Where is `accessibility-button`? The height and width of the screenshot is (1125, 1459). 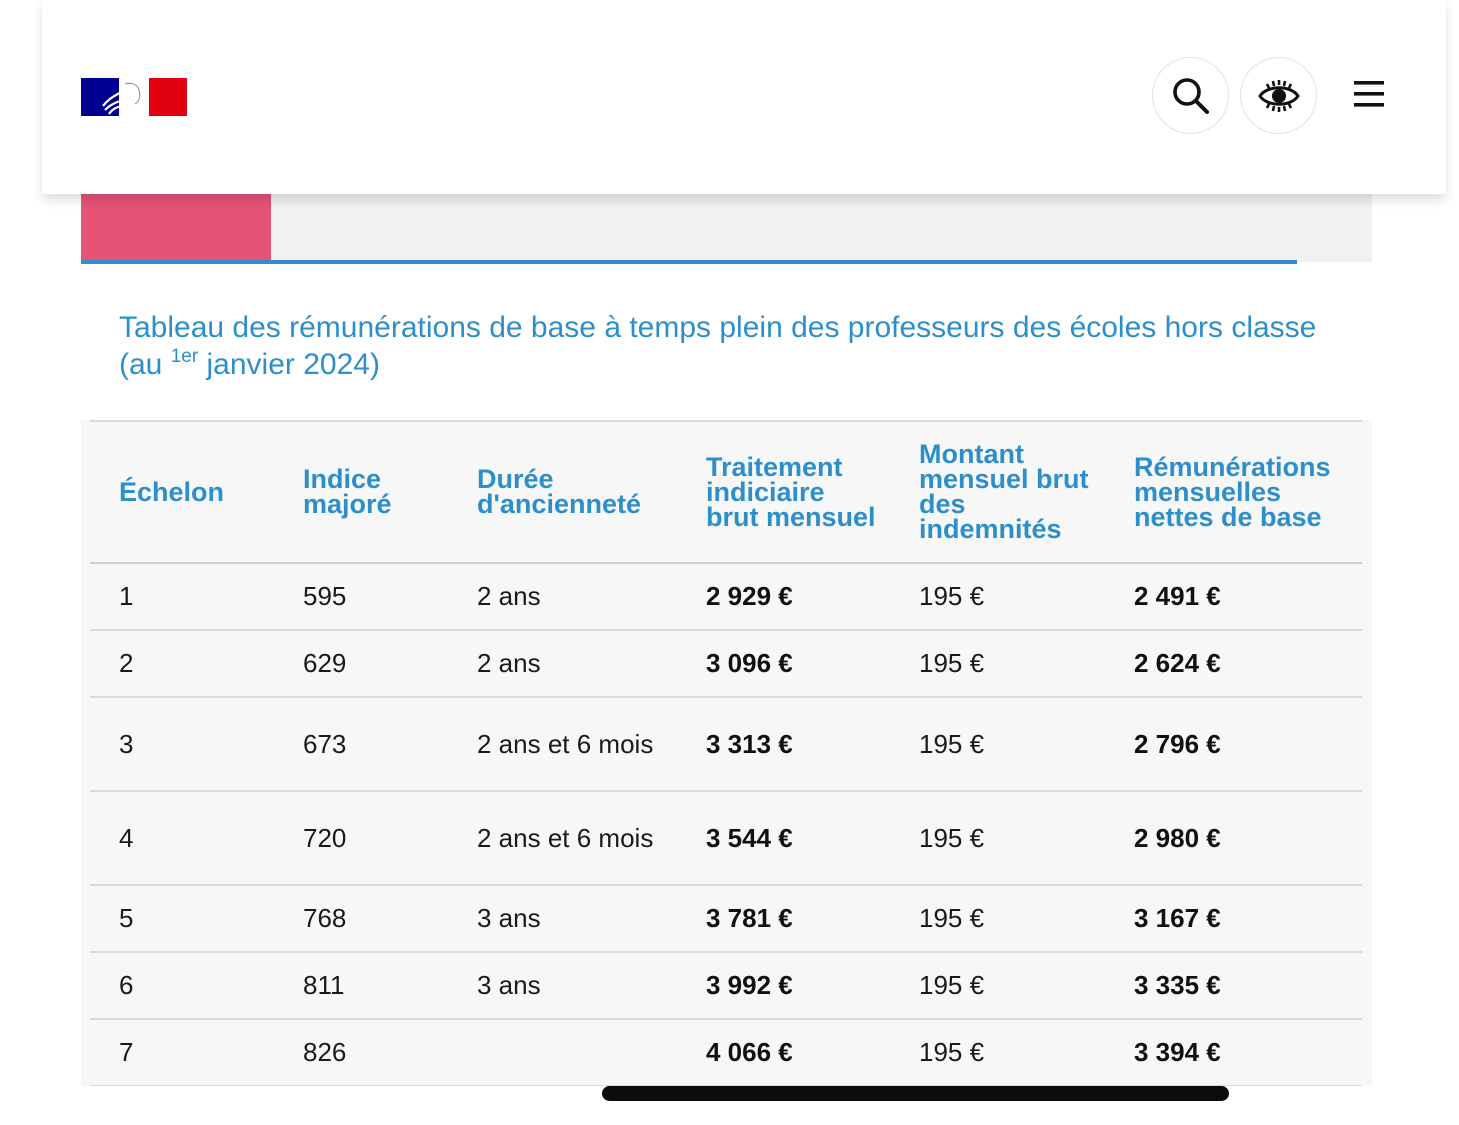
accessibility-button is located at coordinates (1278, 95).